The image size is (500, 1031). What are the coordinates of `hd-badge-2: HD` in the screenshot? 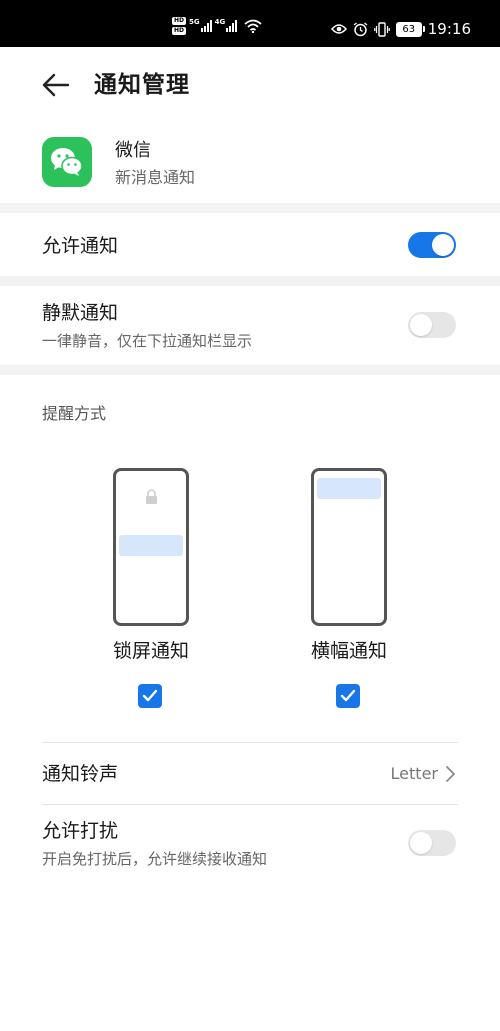 It's located at (179, 31).